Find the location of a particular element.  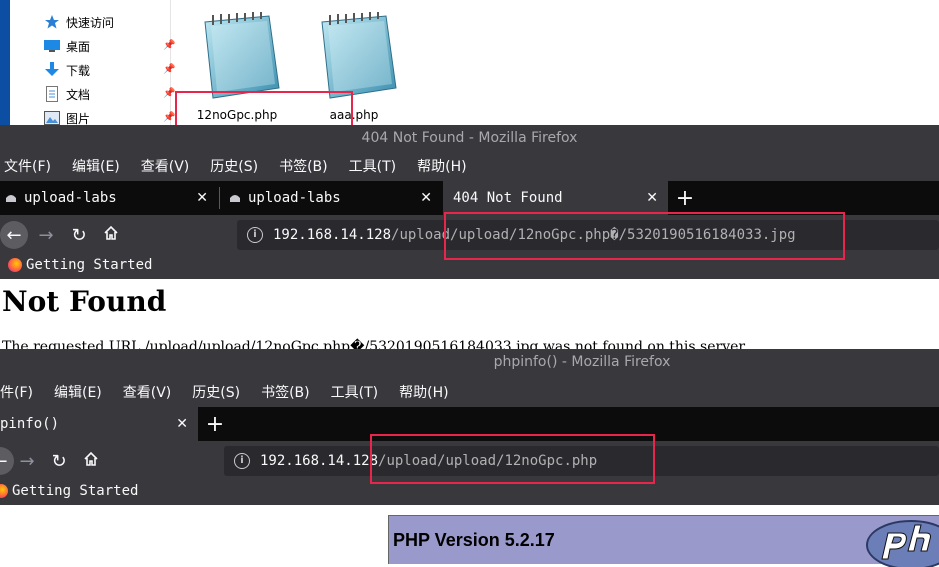

pictures-icon is located at coordinates (52, 118).